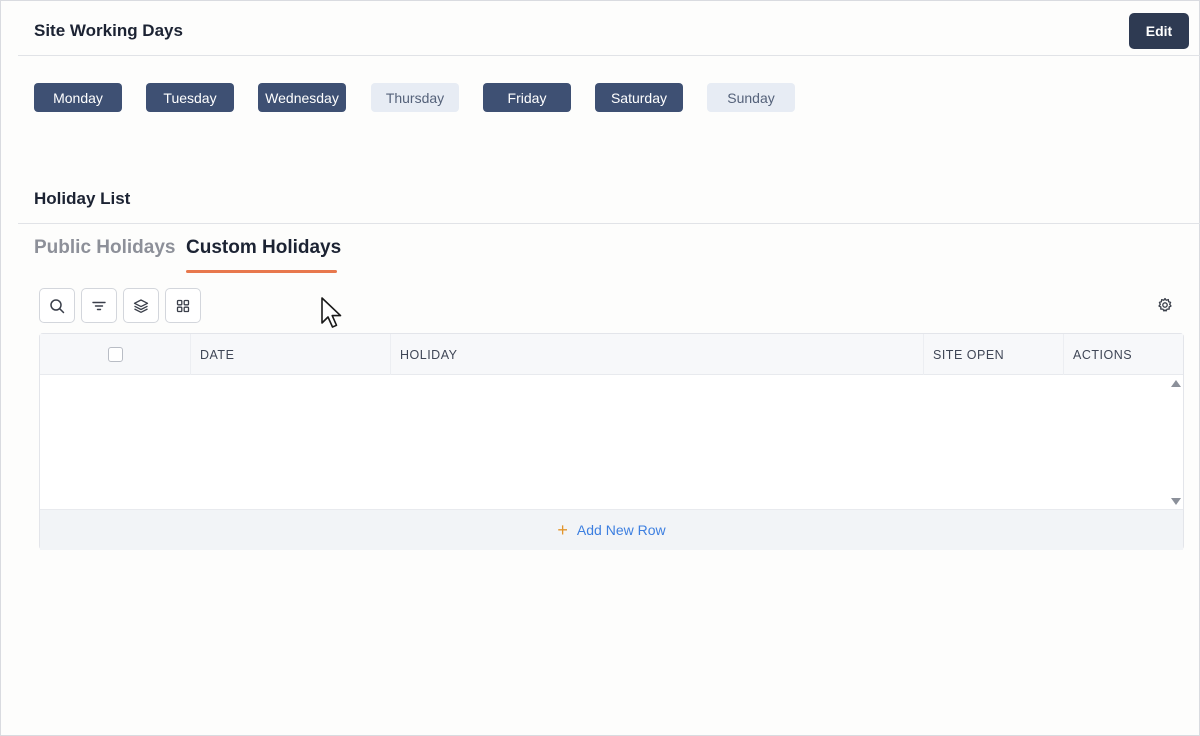  What do you see at coordinates (331, 312) in the screenshot?
I see `mouse-cursor-icon` at bounding box center [331, 312].